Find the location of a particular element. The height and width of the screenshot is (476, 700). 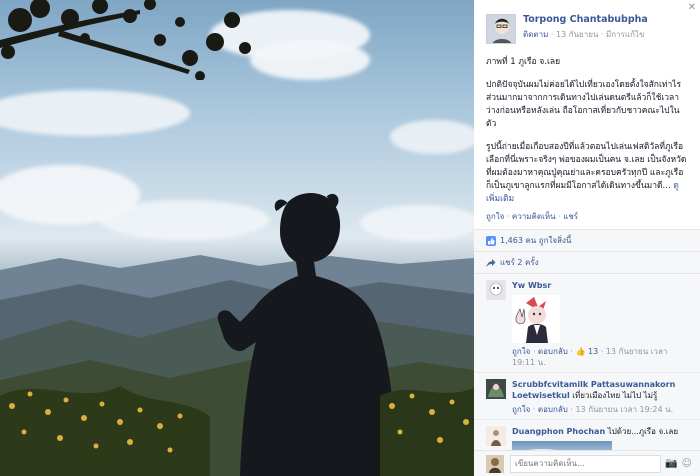

author-avatar is located at coordinates (501, 29).